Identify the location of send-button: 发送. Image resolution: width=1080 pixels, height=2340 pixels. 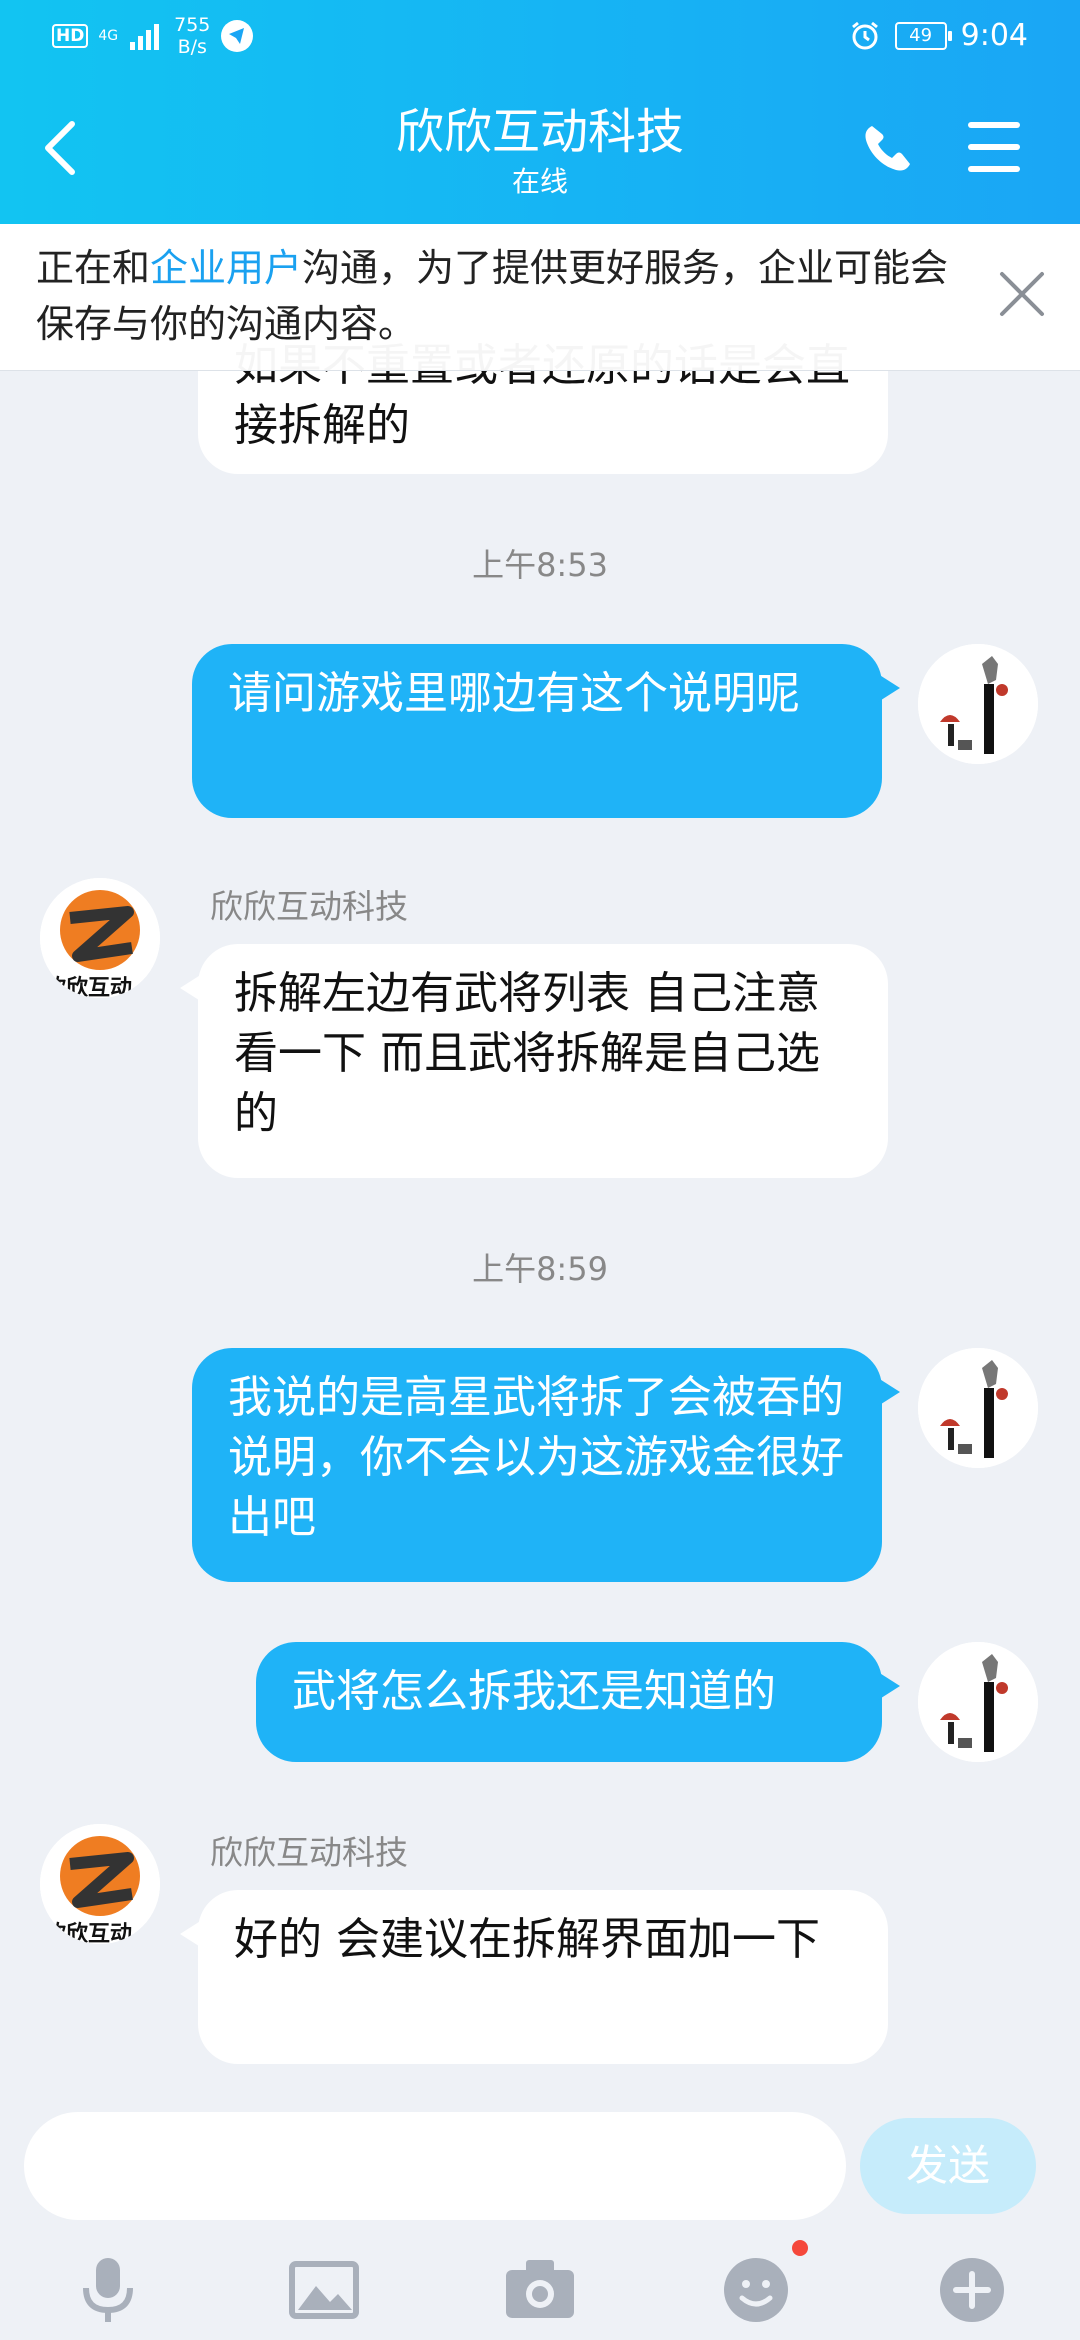
(948, 2166).